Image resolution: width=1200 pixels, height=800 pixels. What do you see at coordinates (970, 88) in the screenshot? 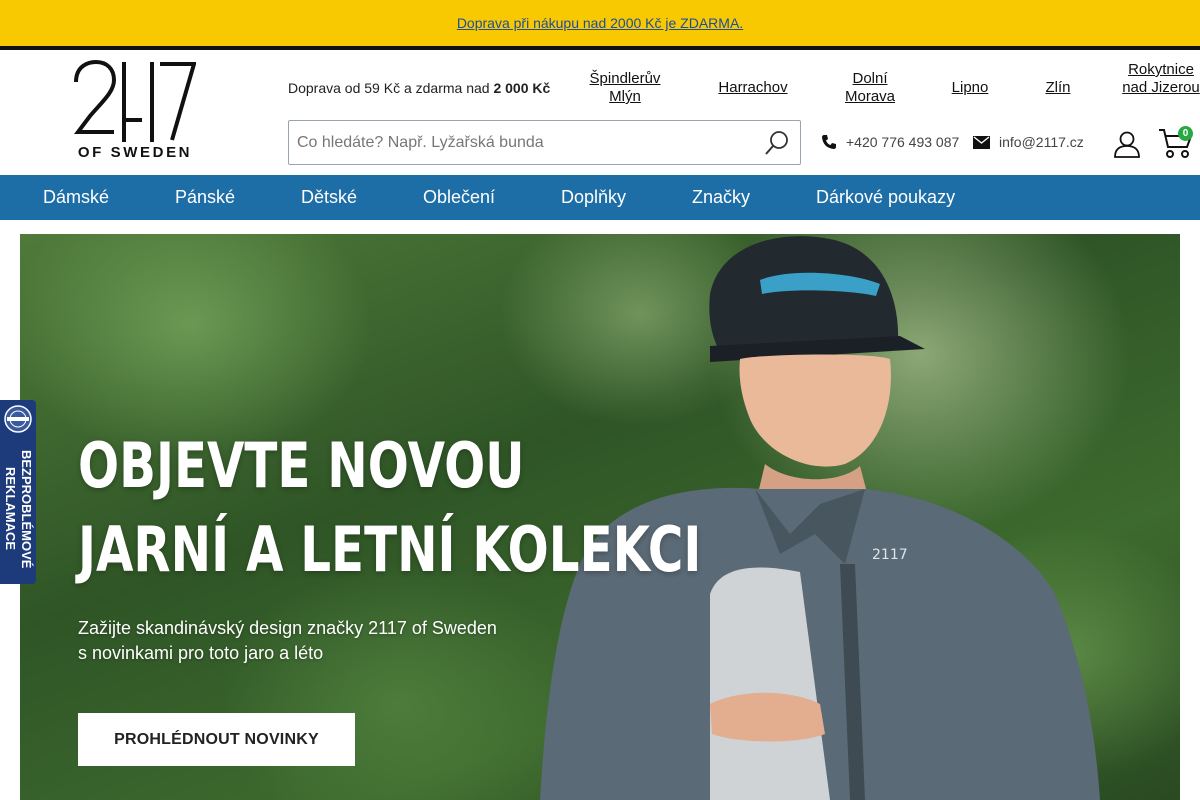
I see `store-link-lipno: Lipno` at bounding box center [970, 88].